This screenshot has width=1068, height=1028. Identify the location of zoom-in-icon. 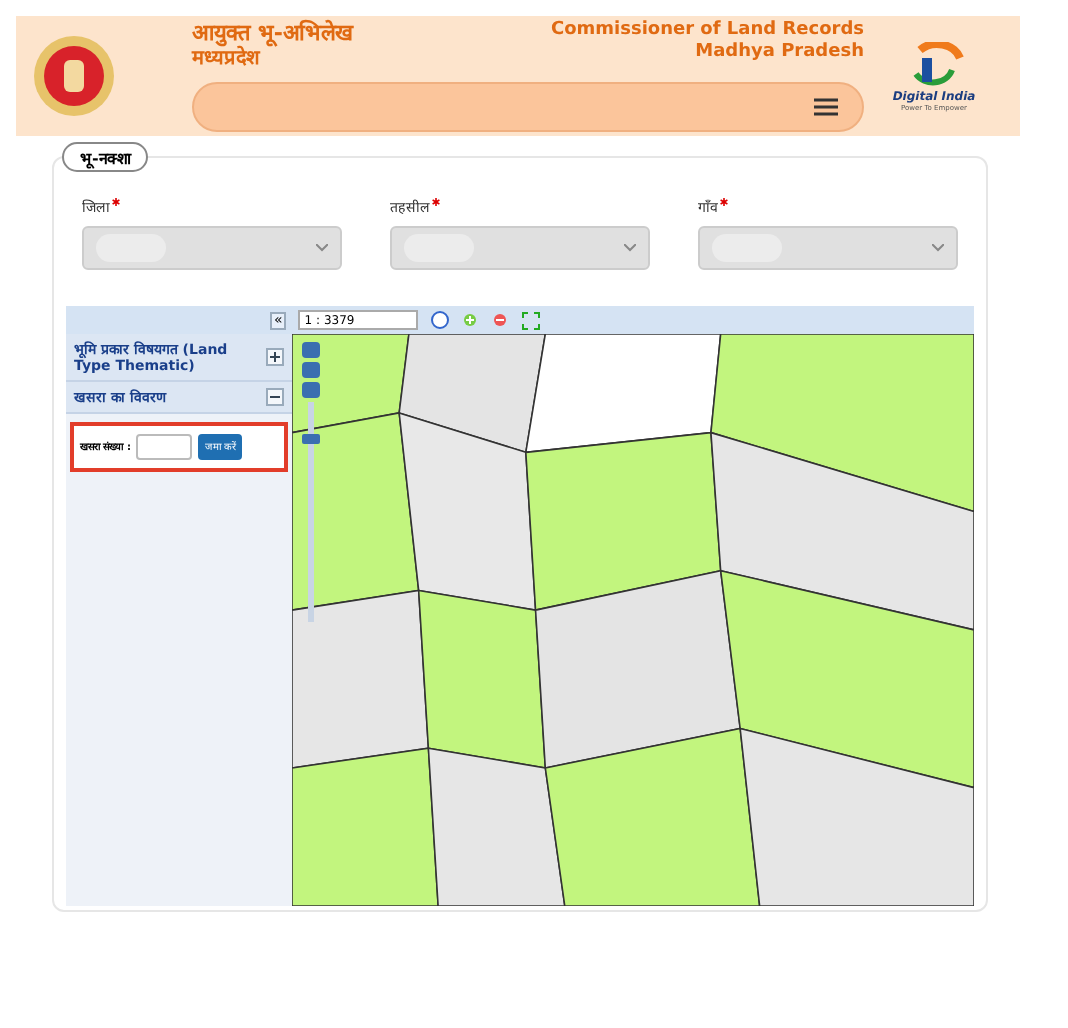
(471, 320).